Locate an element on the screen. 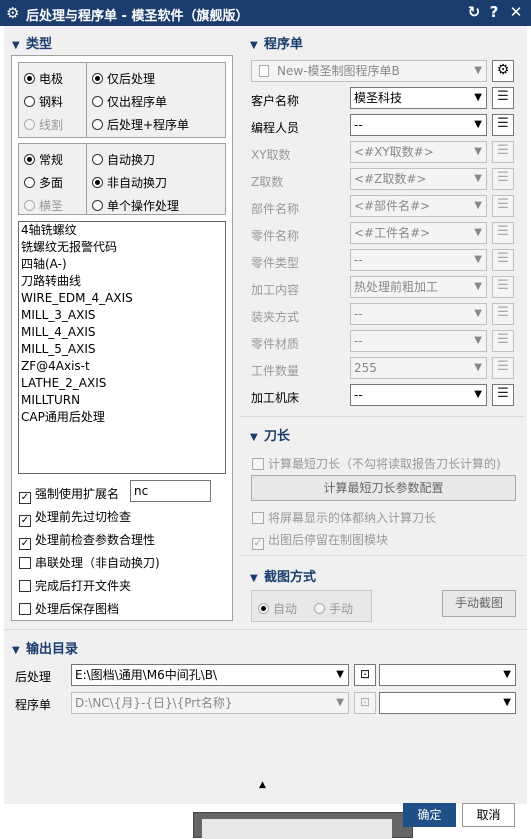  radio-no-auto-toolchange: 非自动换刀 is located at coordinates (129, 182).